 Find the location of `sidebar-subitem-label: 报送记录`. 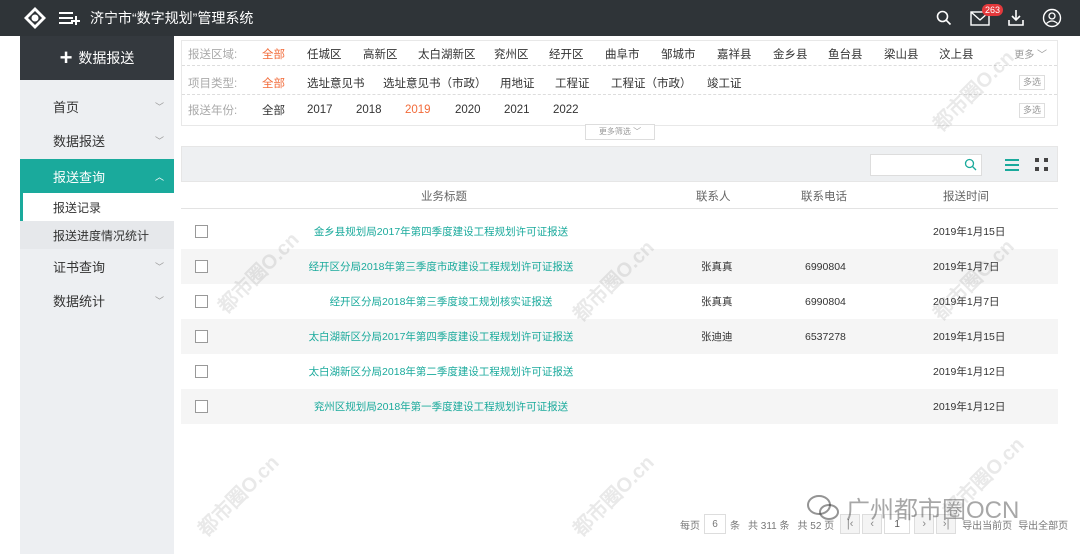

sidebar-subitem-label: 报送记录 is located at coordinates (77, 207).